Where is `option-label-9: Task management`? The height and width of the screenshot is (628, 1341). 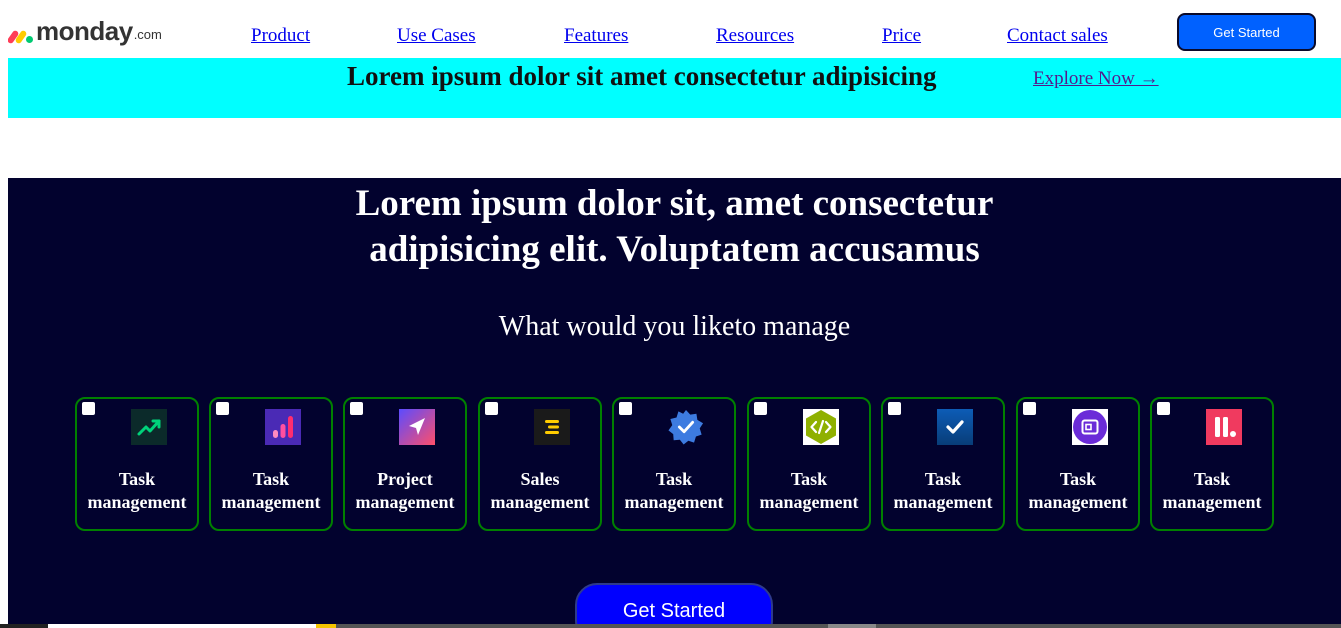
option-label-9: Task management is located at coordinates (1212, 490).